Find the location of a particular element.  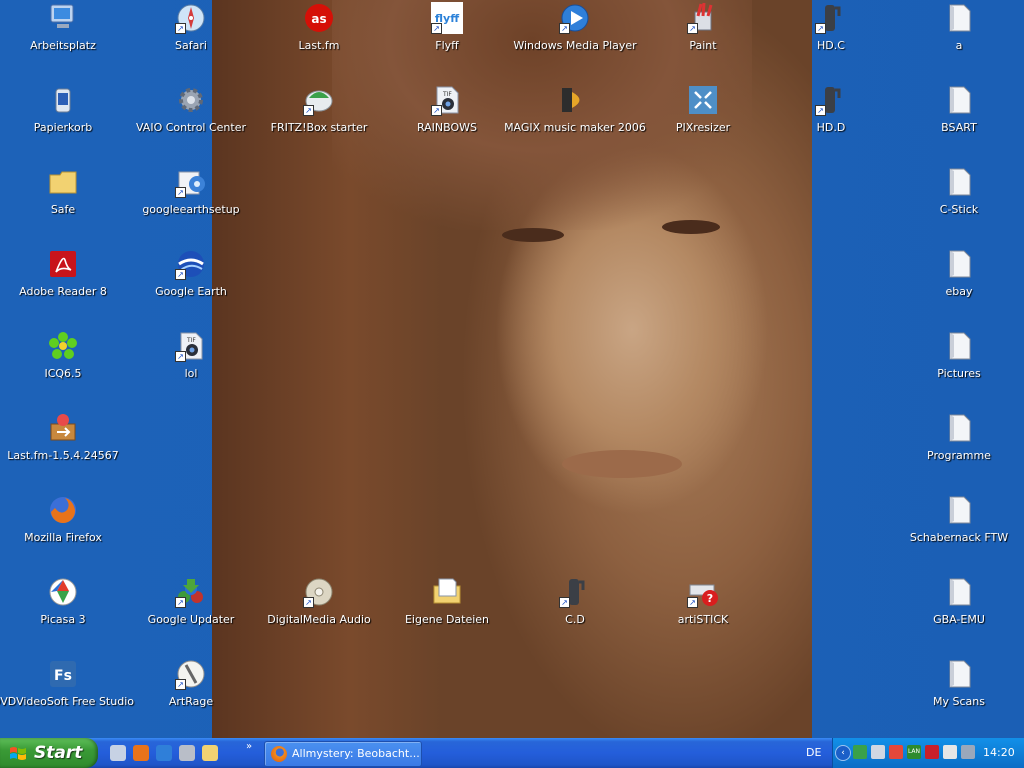

desktop-icon: ↗ Windows Media Player is located at coordinates (575, 39).